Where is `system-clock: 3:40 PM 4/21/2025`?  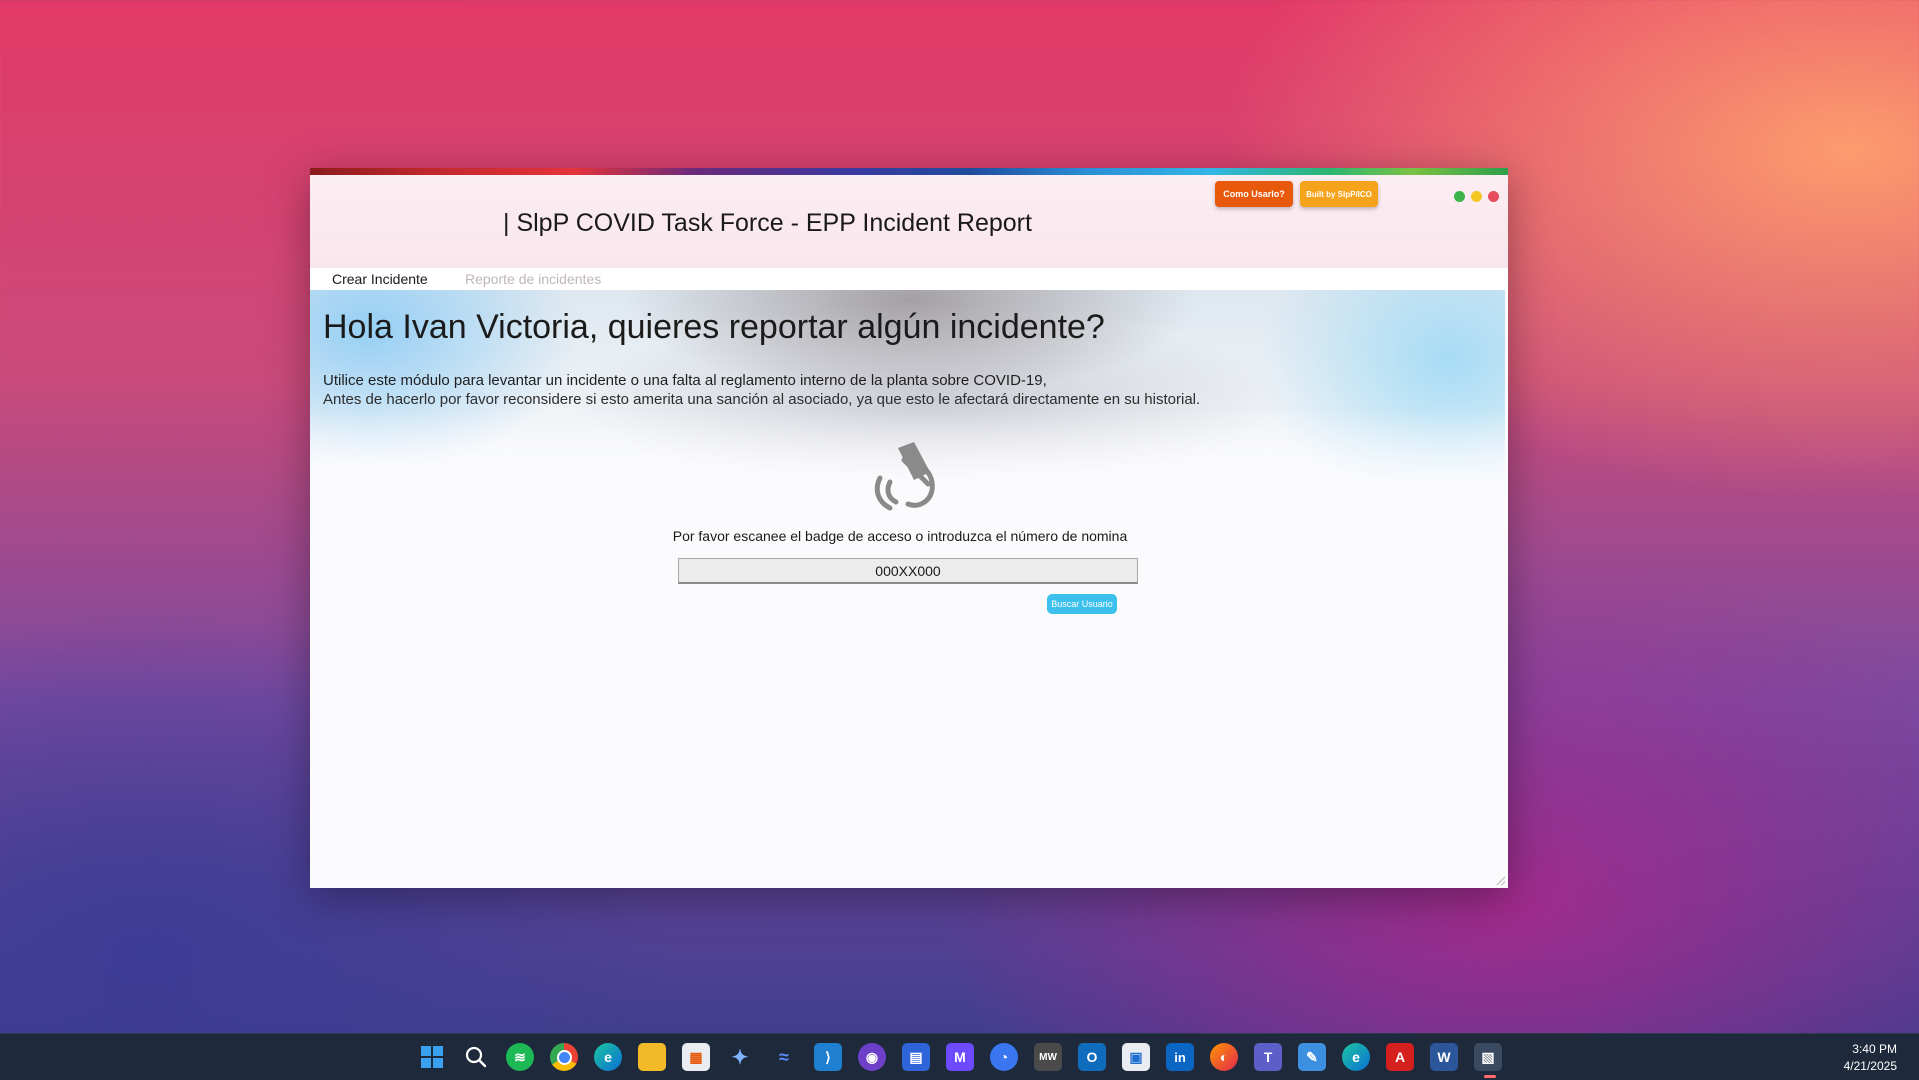 system-clock: 3:40 PM 4/21/2025 is located at coordinates (1870, 1058).